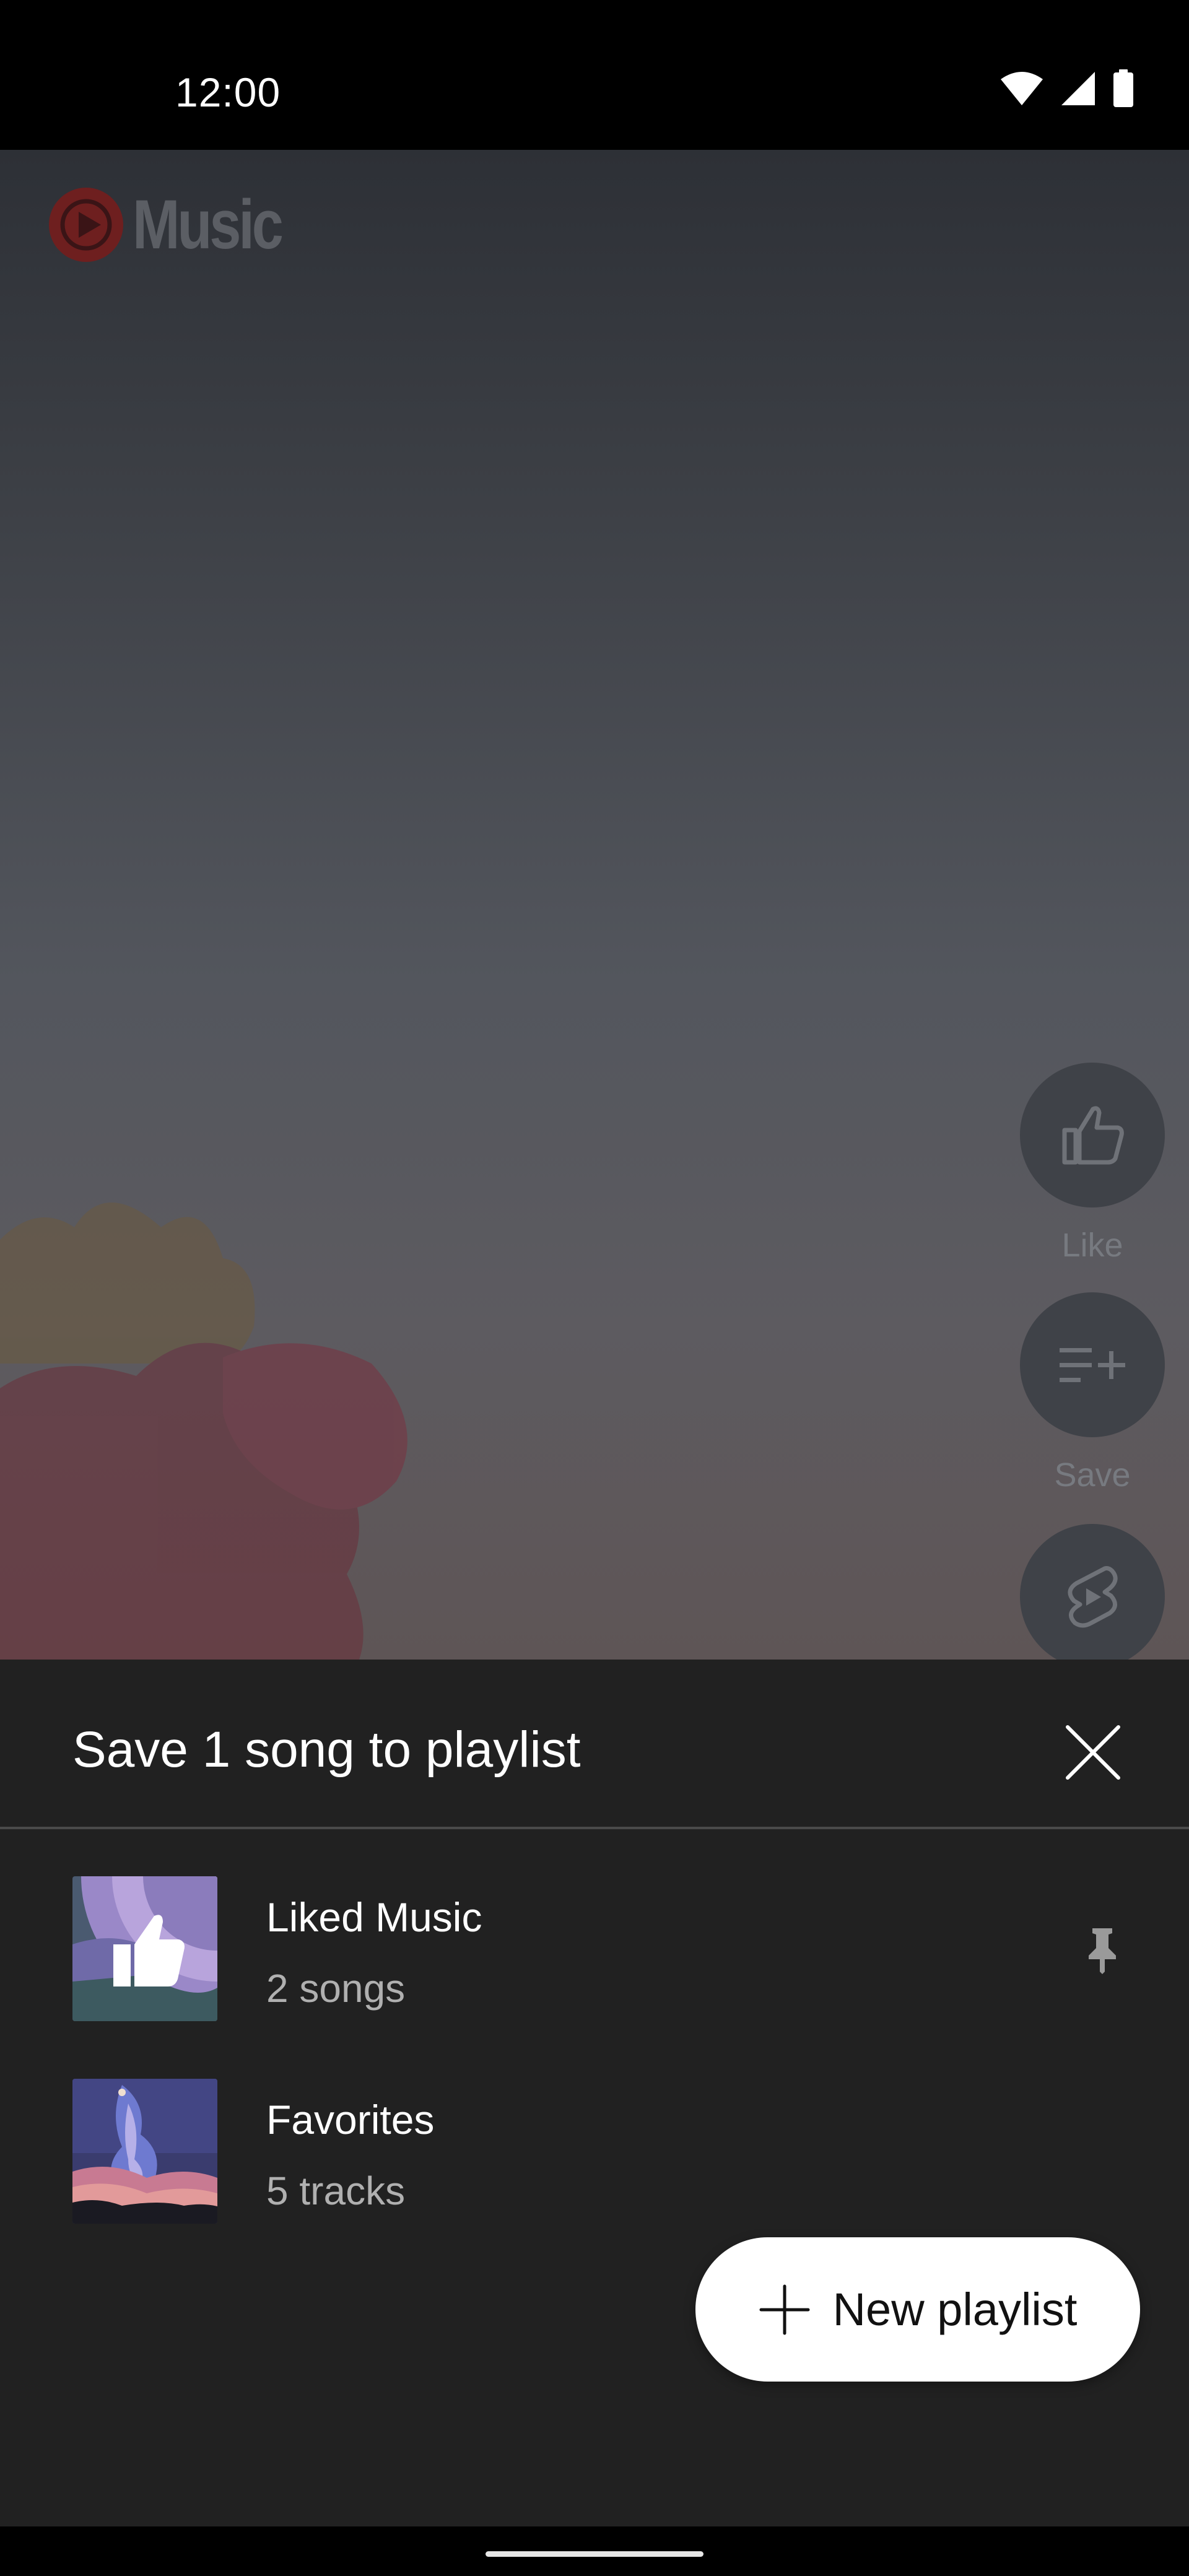 The width and height of the screenshot is (1189, 2576). I want to click on sheet-title: Save 1 song to playlist, so click(326, 1749).